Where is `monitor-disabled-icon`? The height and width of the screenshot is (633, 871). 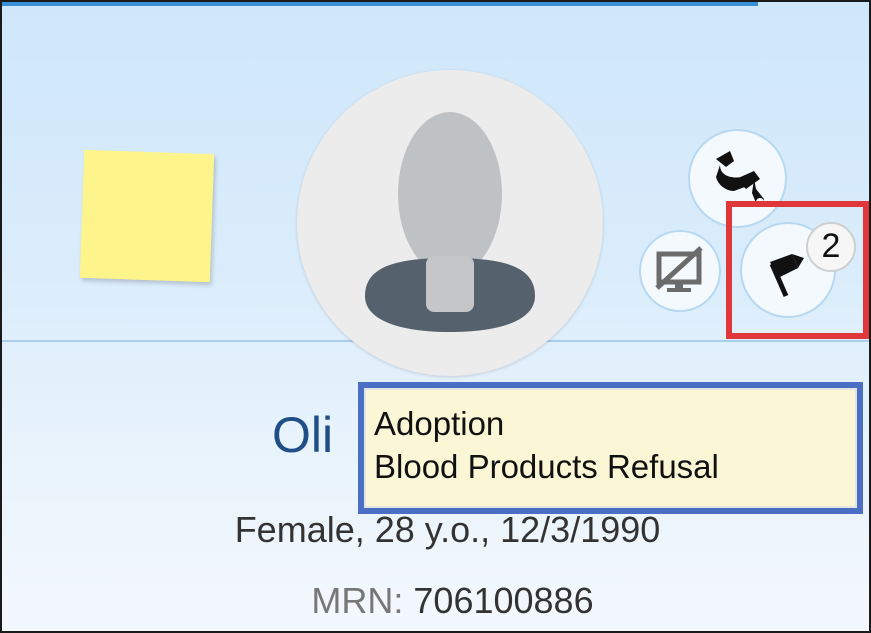 monitor-disabled-icon is located at coordinates (680, 271).